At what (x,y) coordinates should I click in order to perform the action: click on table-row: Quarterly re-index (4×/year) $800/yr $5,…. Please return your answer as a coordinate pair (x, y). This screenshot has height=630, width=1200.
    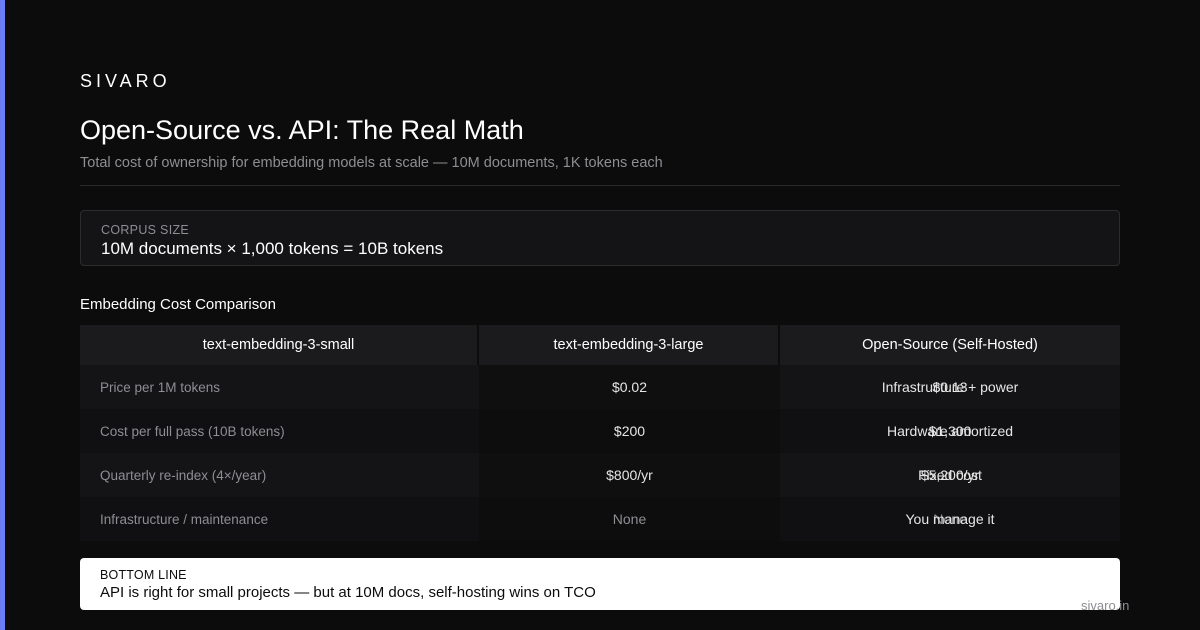
    Looking at the image, I should click on (600, 475).